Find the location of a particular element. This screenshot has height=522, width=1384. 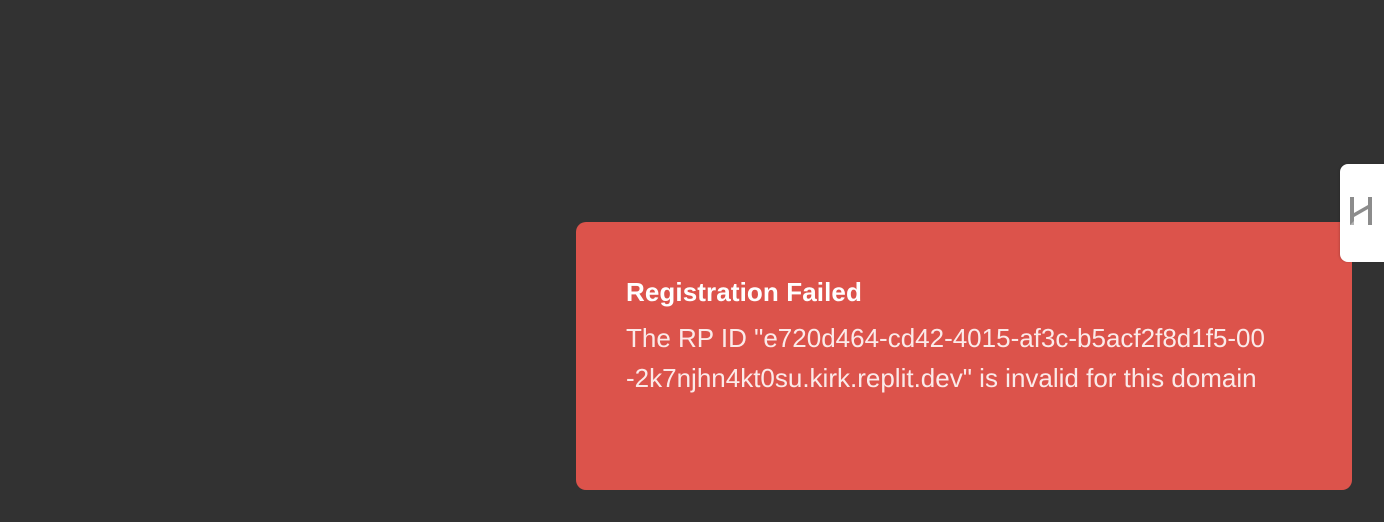

side-tab is located at coordinates (1362, 213).